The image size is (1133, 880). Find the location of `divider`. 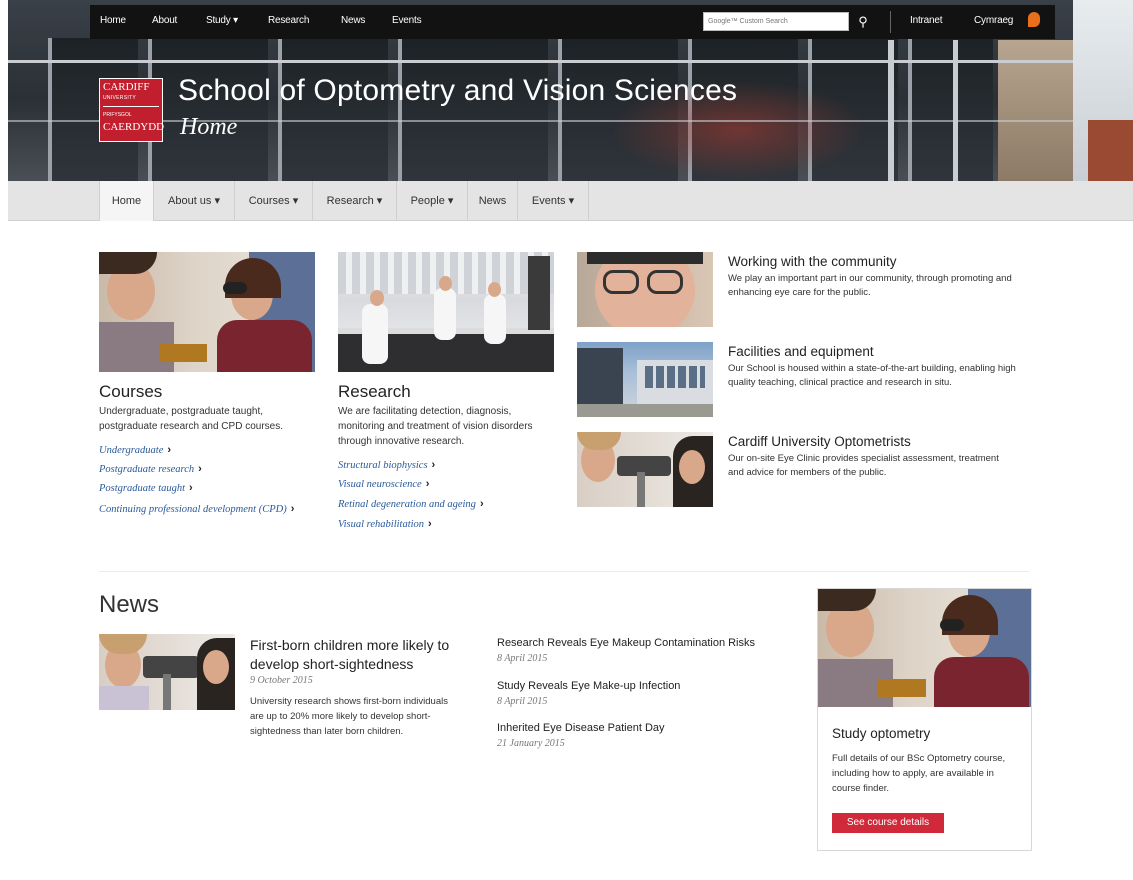

divider is located at coordinates (890, 22).